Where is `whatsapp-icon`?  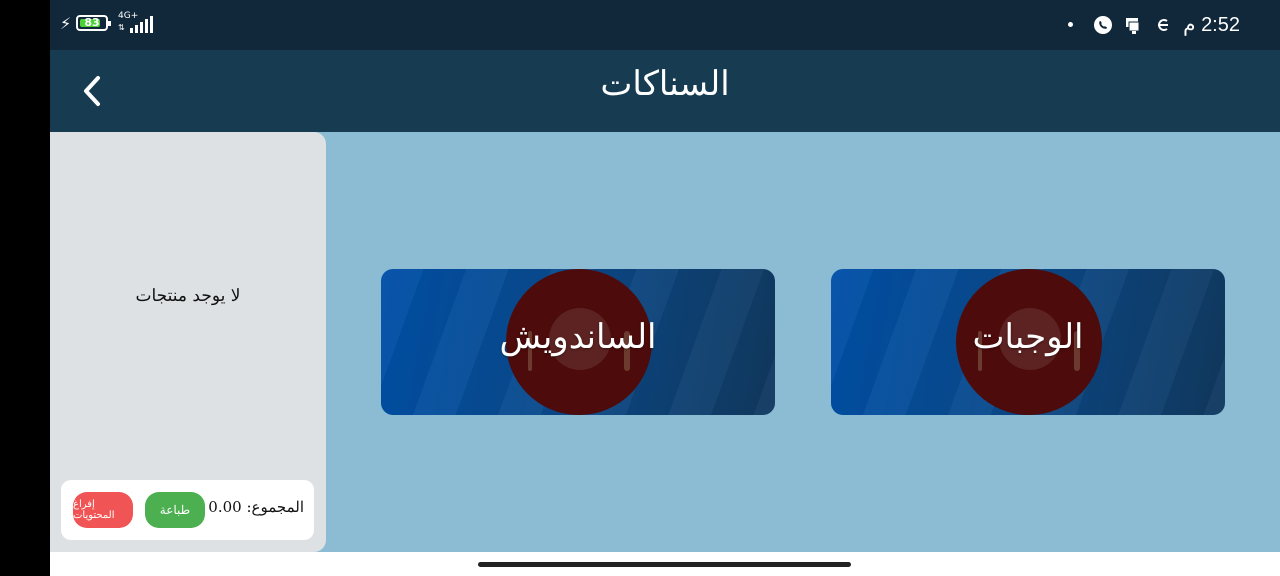
whatsapp-icon is located at coordinates (1103, 25).